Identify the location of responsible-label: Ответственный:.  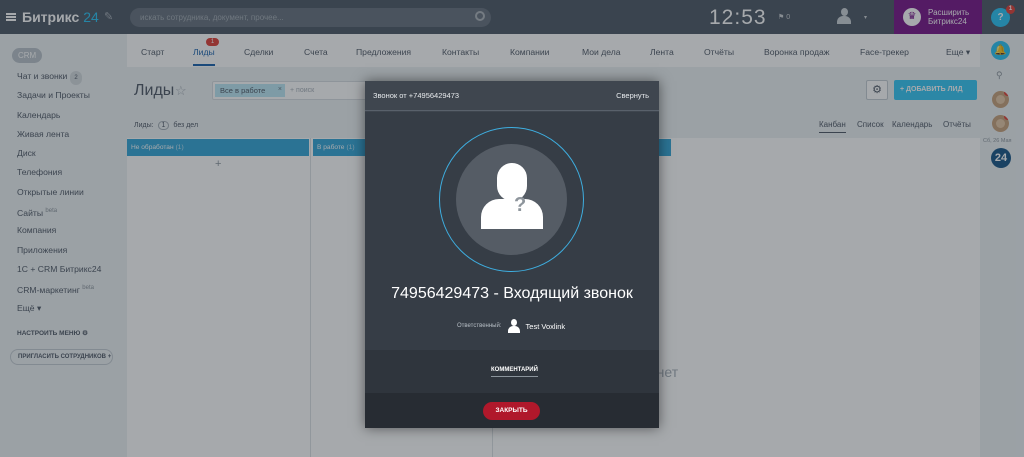
(479, 326).